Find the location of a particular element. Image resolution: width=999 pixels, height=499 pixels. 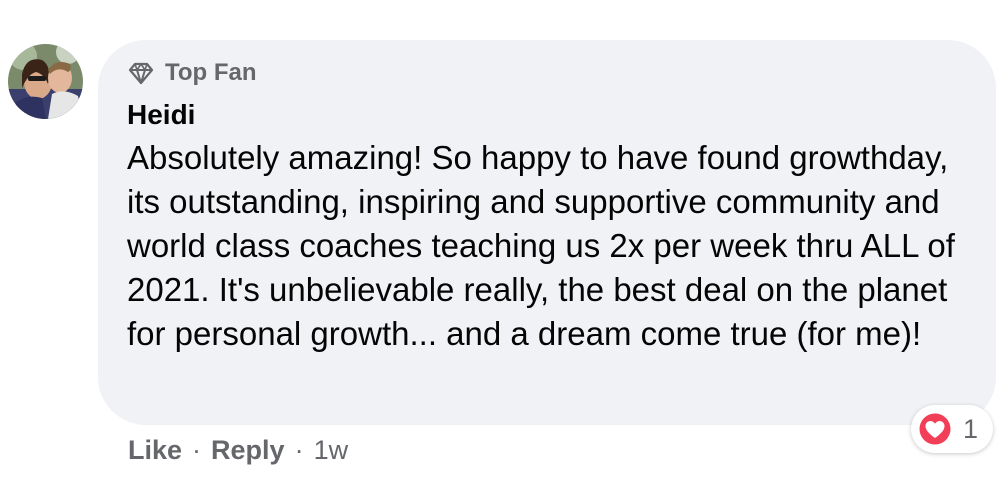

reaction-summary: 1 is located at coordinates (952, 429).